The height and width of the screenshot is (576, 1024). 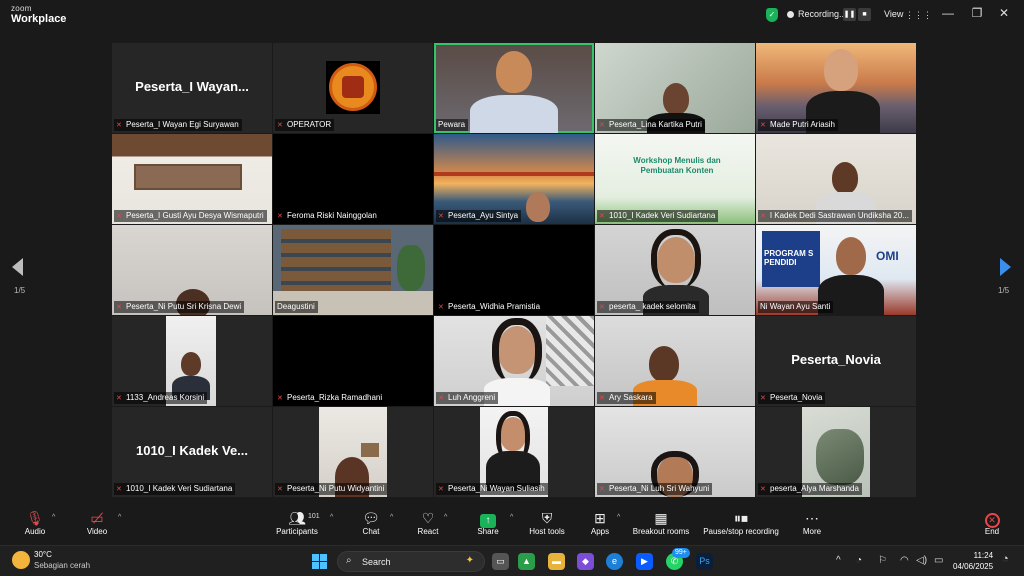 I want to click on volume-icon: ◁), so click(x=921, y=560).